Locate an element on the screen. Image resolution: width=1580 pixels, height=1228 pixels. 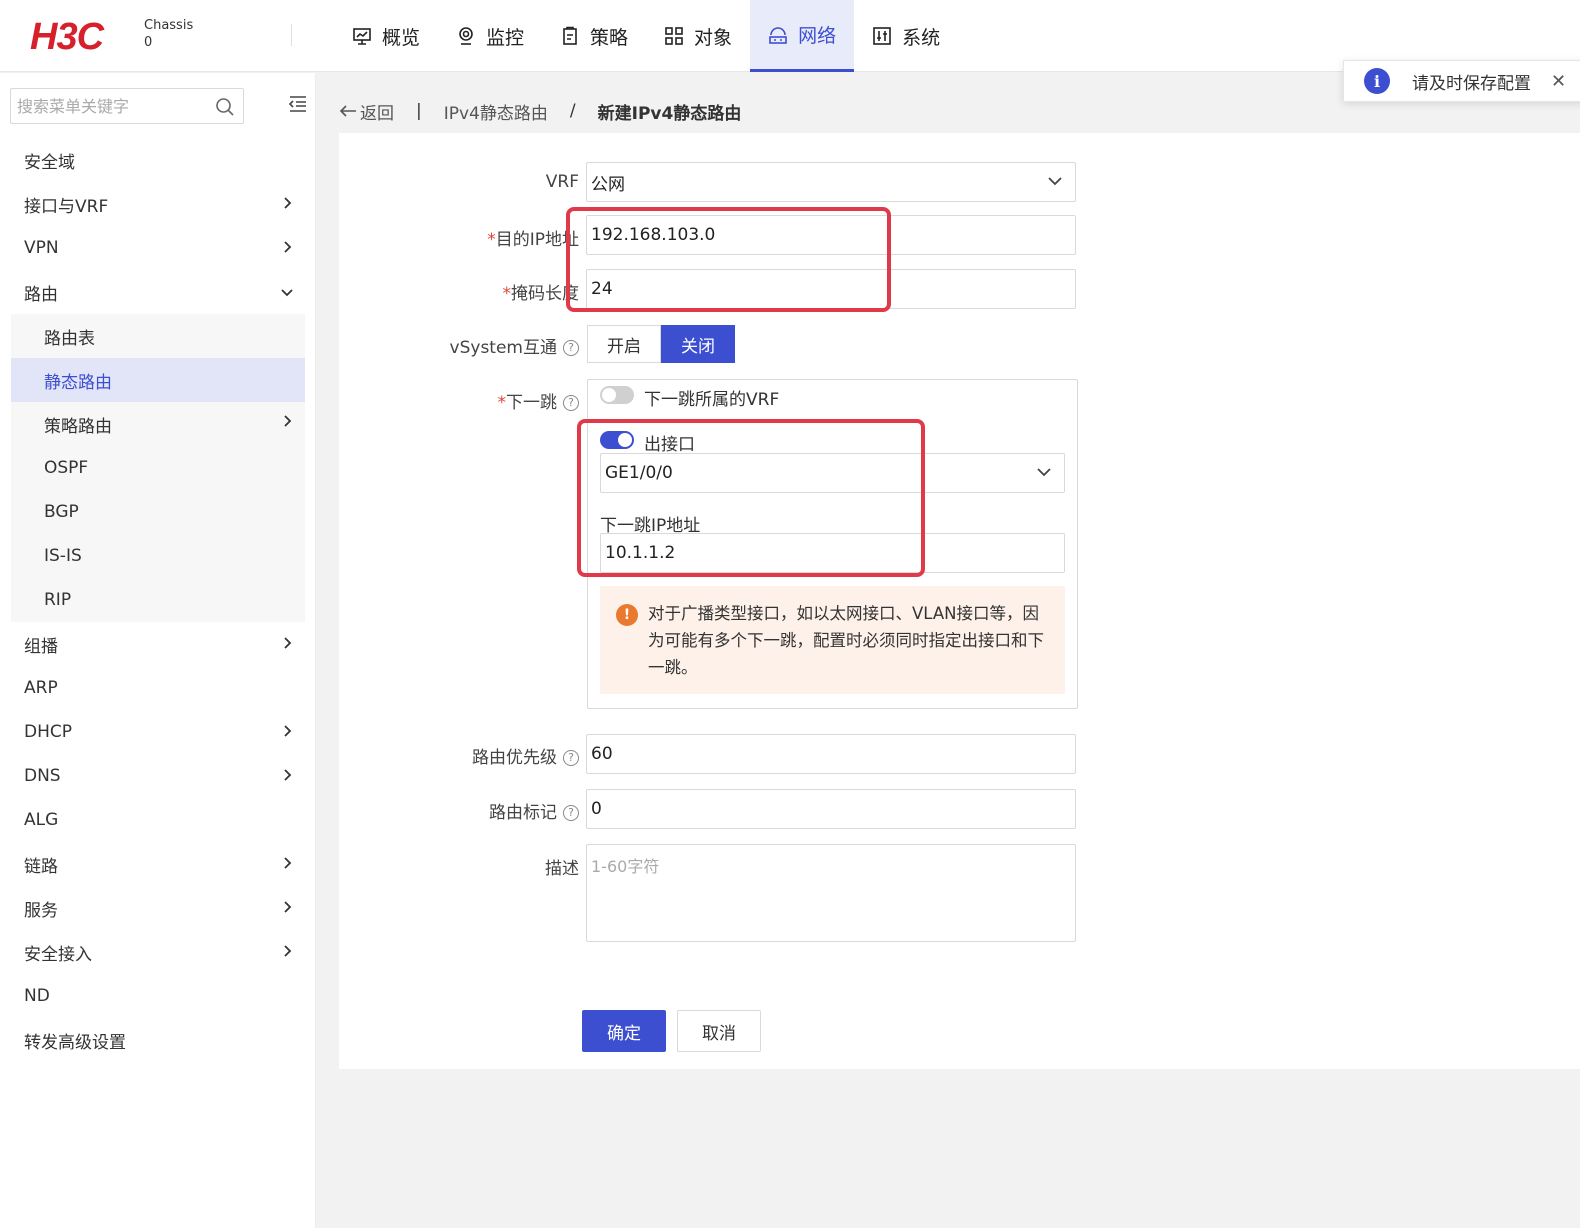
sidebar-item-rip: RIP is located at coordinates (158, 600).